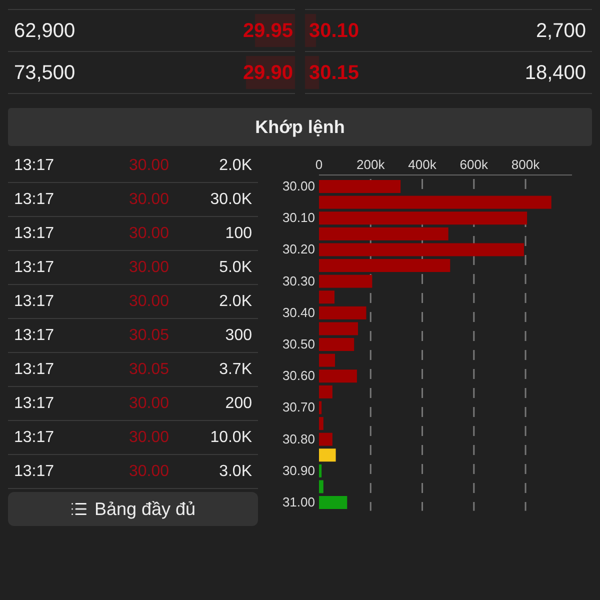  What do you see at coordinates (235, 472) in the screenshot?
I see `trade-volume: 3.0K` at bounding box center [235, 472].